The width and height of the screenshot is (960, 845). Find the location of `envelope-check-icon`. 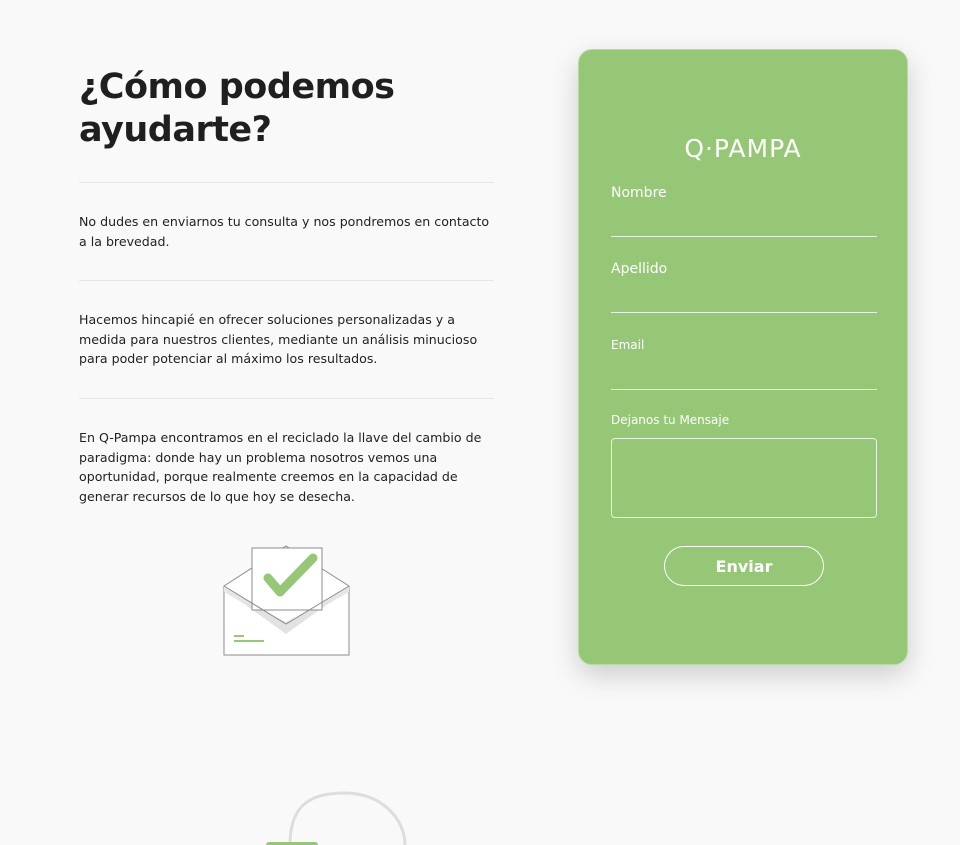

envelope-check-icon is located at coordinates (286, 600).